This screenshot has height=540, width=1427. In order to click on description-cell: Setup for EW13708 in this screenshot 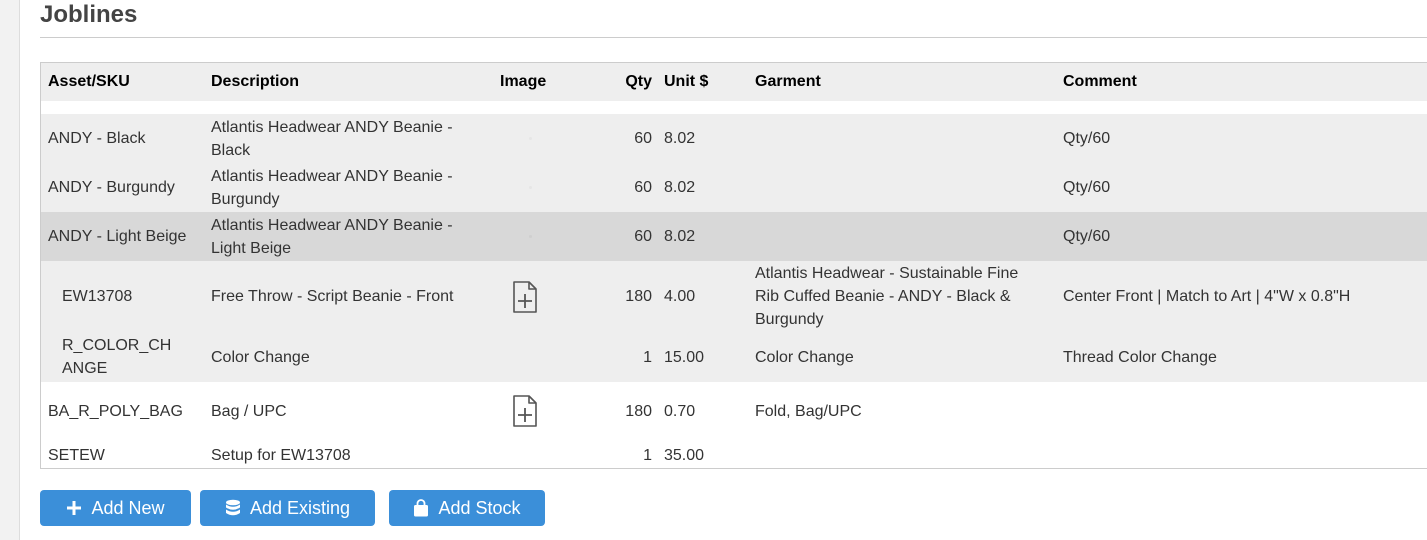, I will do `click(281, 455)`.